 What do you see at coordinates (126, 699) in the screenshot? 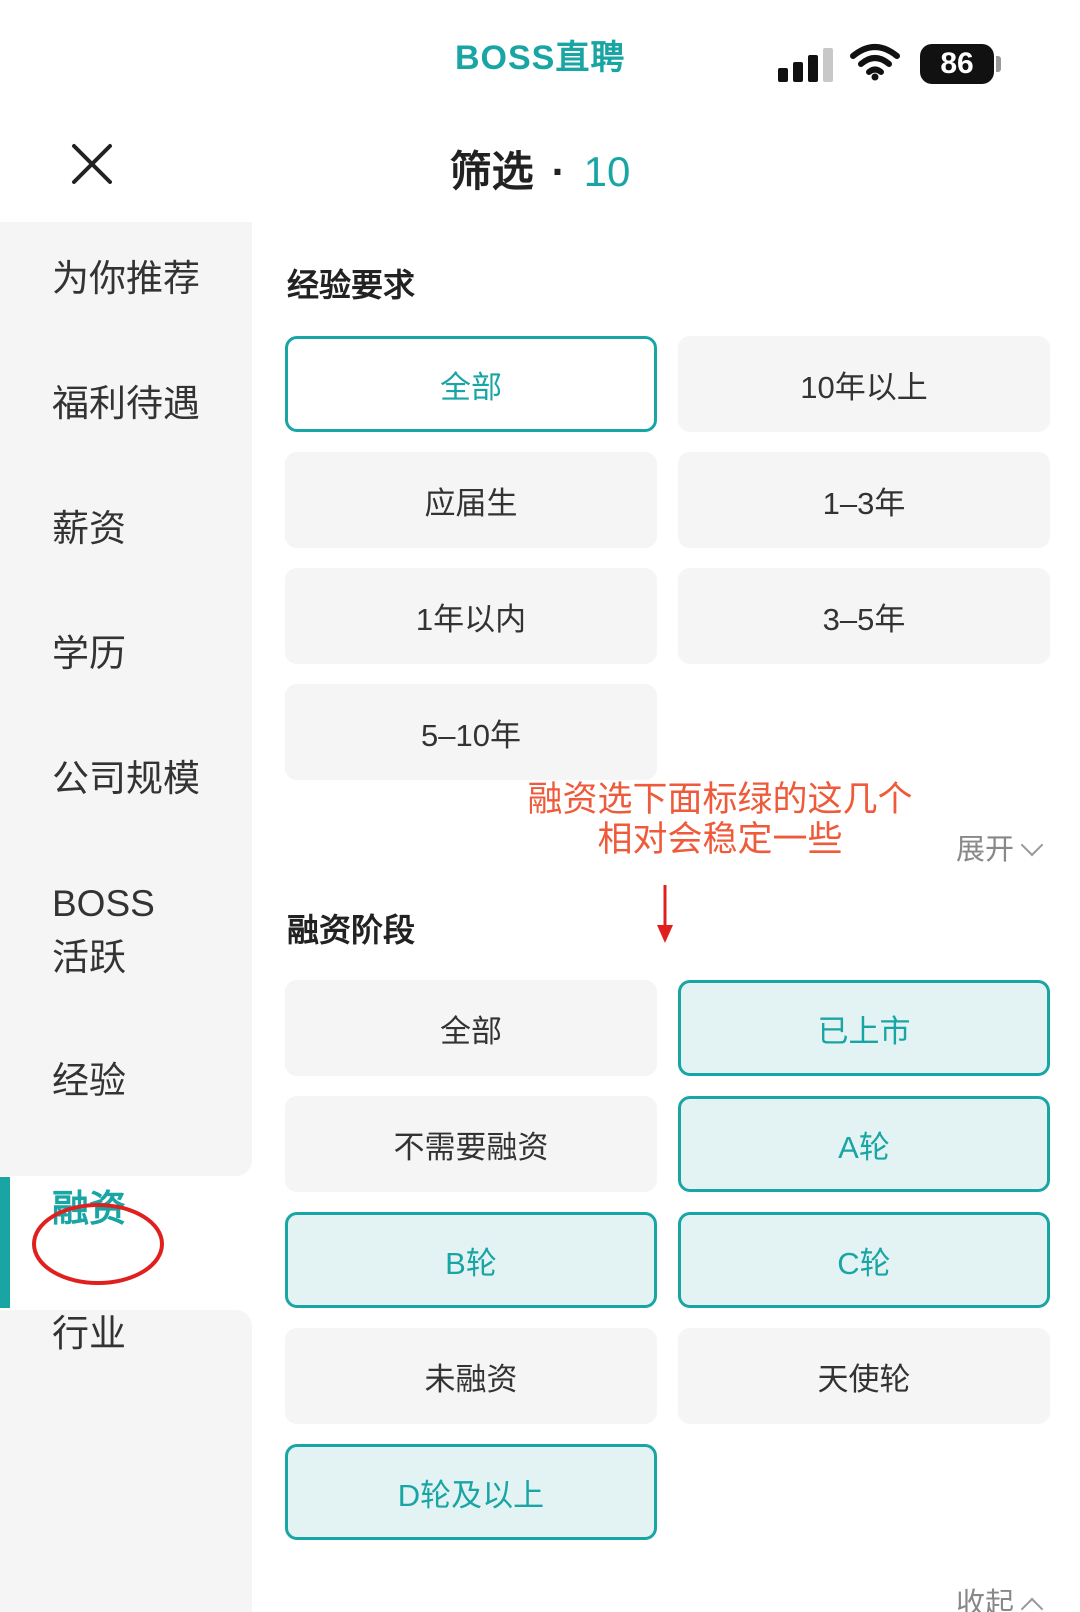
I see `sidebar-background` at bounding box center [126, 699].